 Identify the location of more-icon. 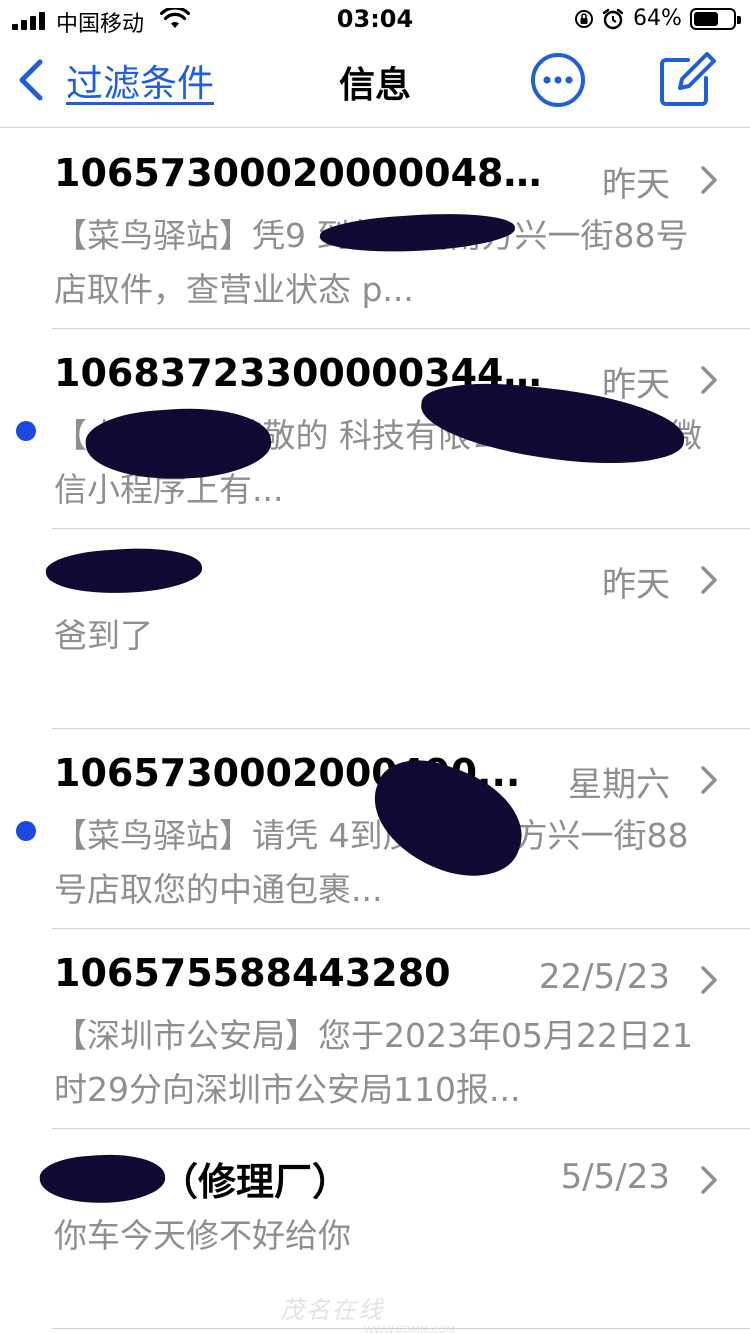
(558, 80).